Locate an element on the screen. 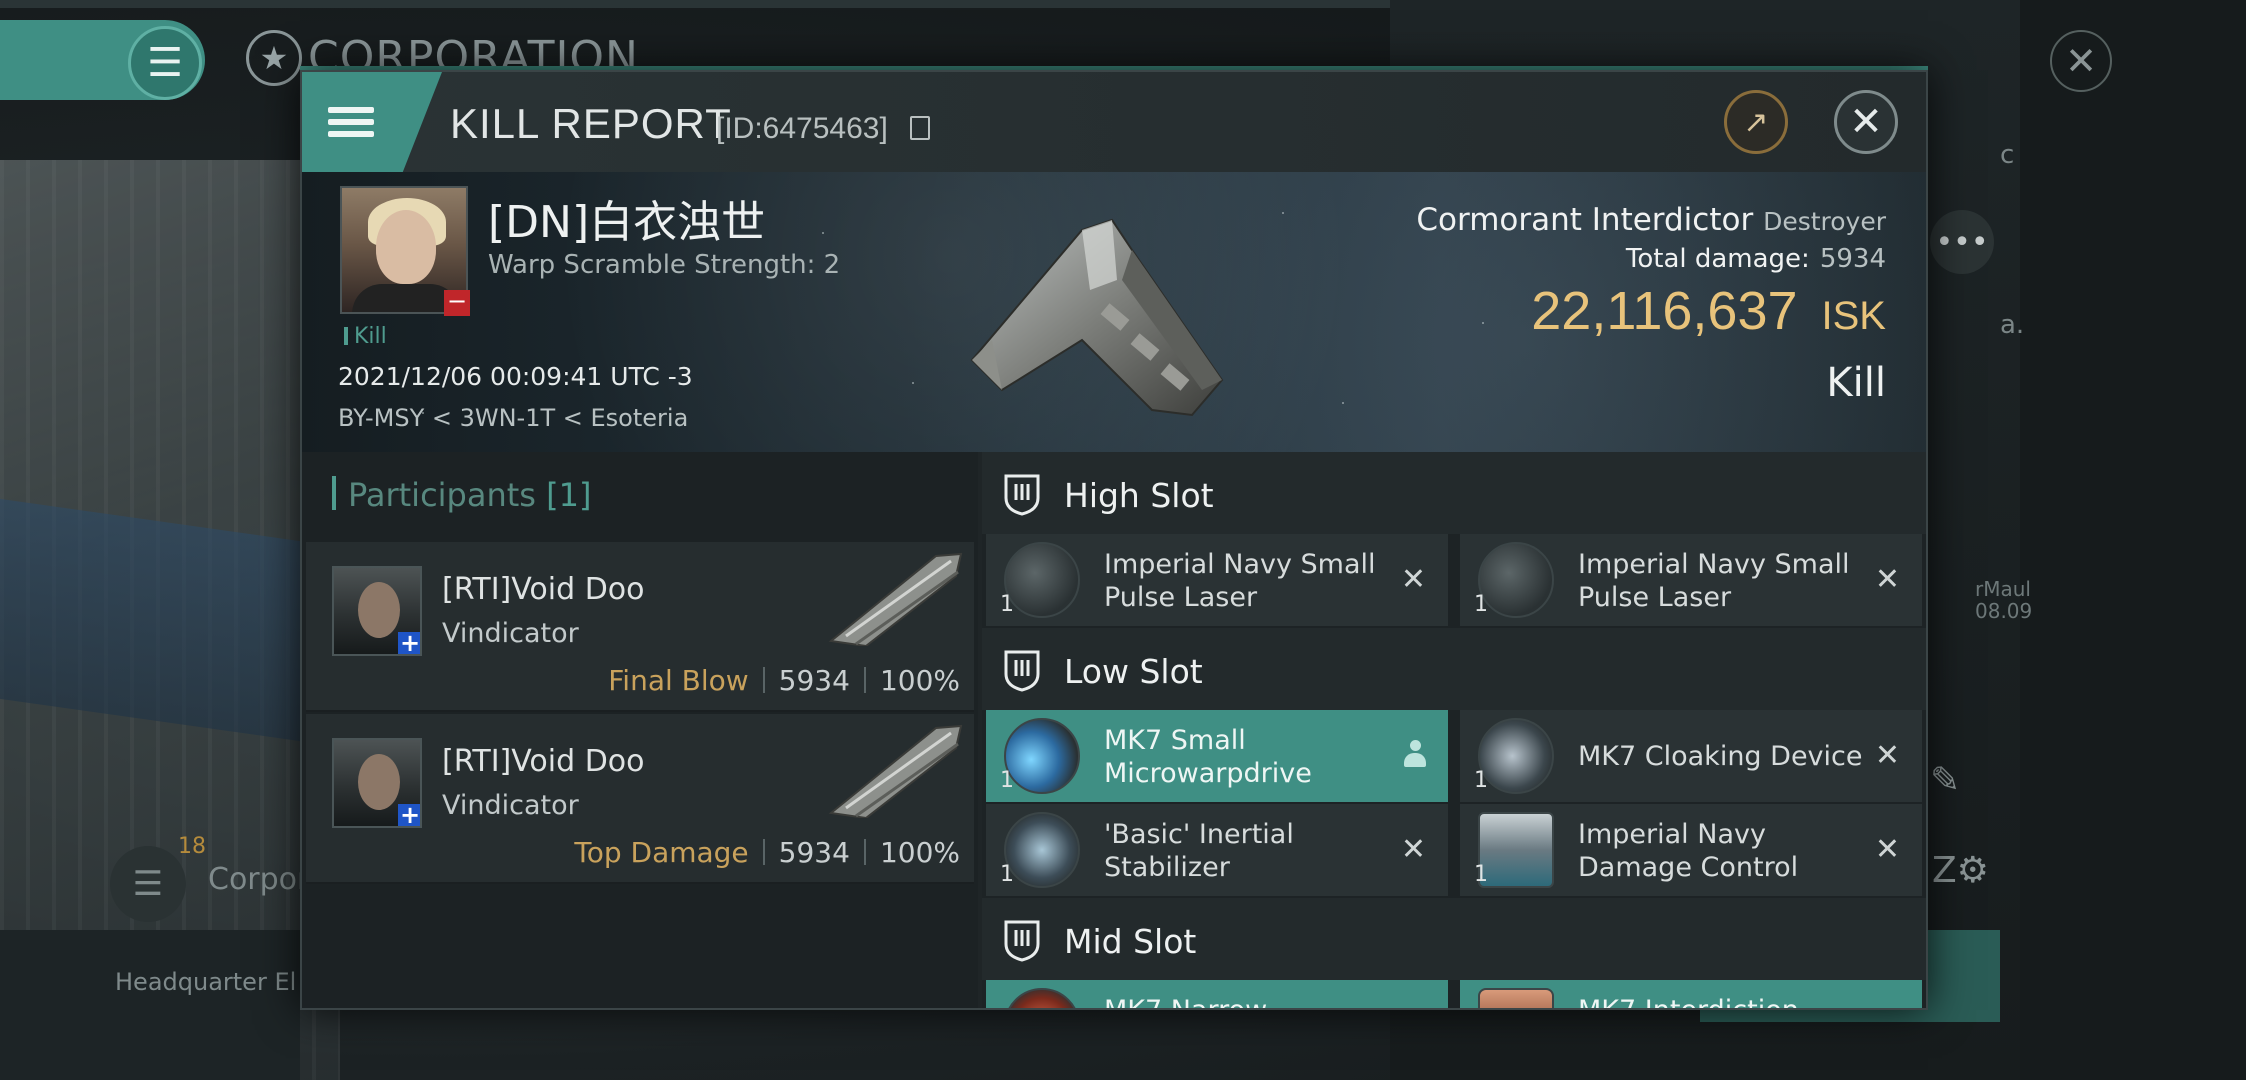 The height and width of the screenshot is (1080, 2246). participants-title: Participants [1] is located at coordinates (461, 495).